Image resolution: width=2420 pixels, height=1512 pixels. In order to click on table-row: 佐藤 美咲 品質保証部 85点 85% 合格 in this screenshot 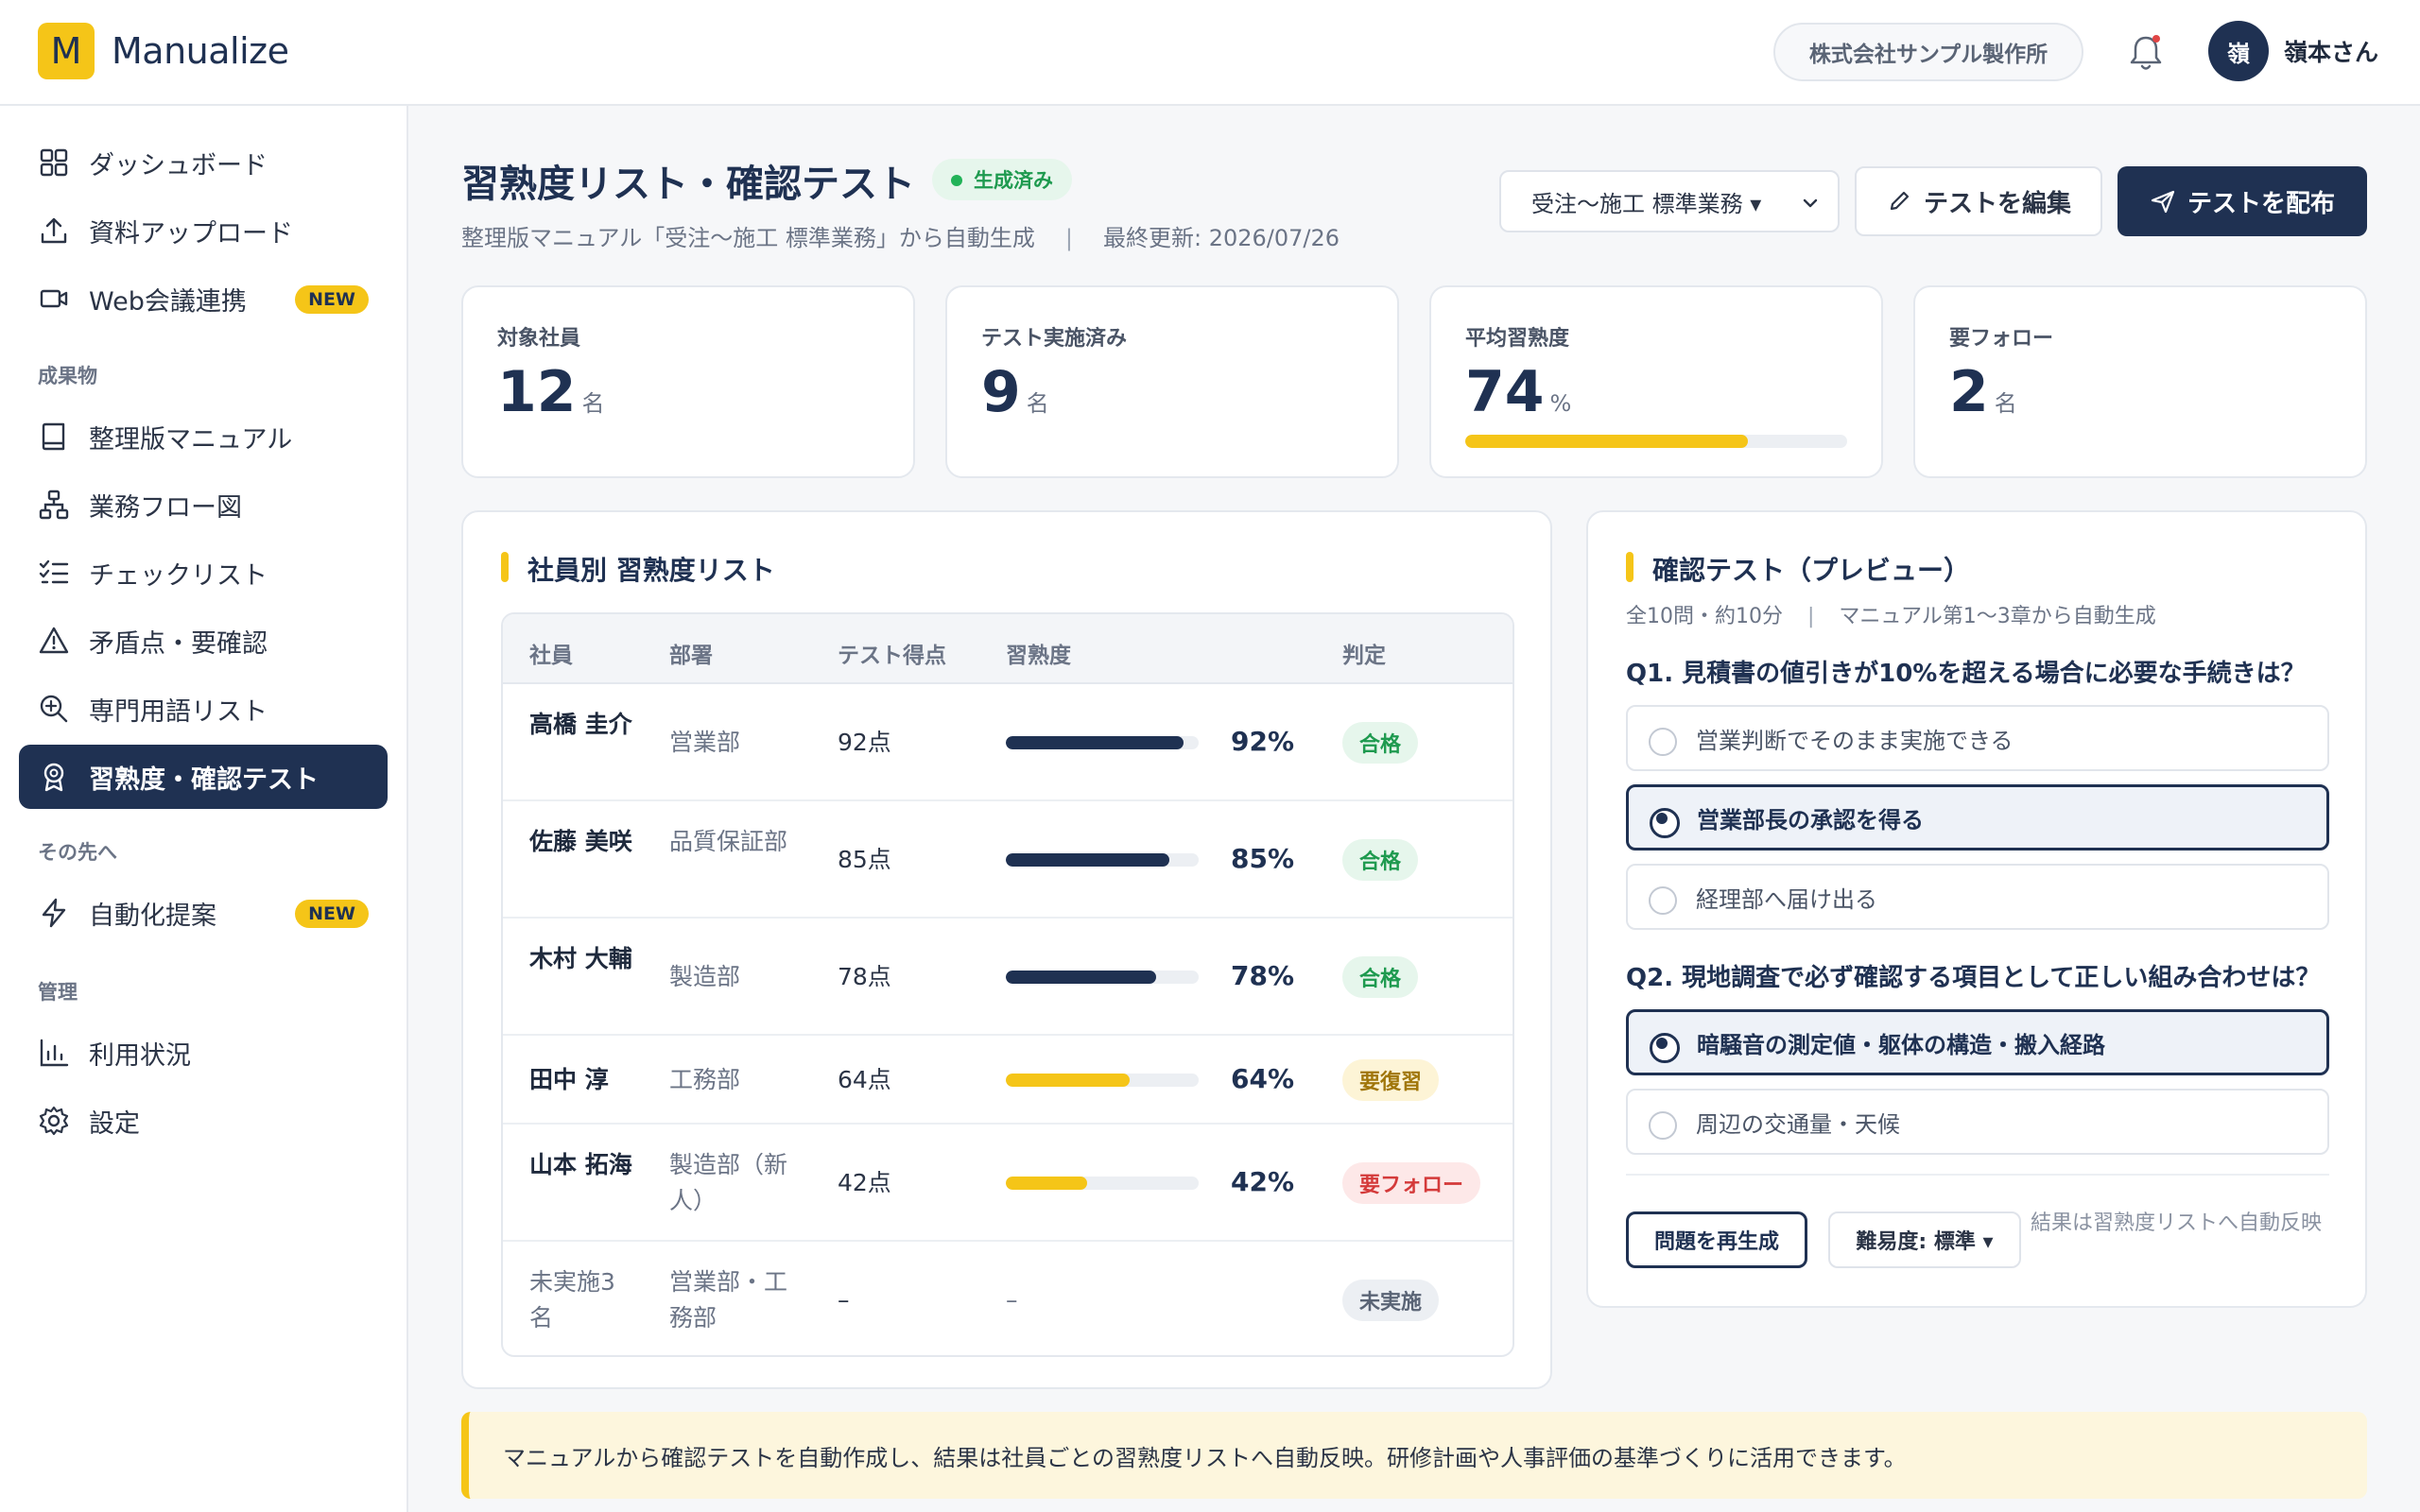, I will do `click(1007, 860)`.